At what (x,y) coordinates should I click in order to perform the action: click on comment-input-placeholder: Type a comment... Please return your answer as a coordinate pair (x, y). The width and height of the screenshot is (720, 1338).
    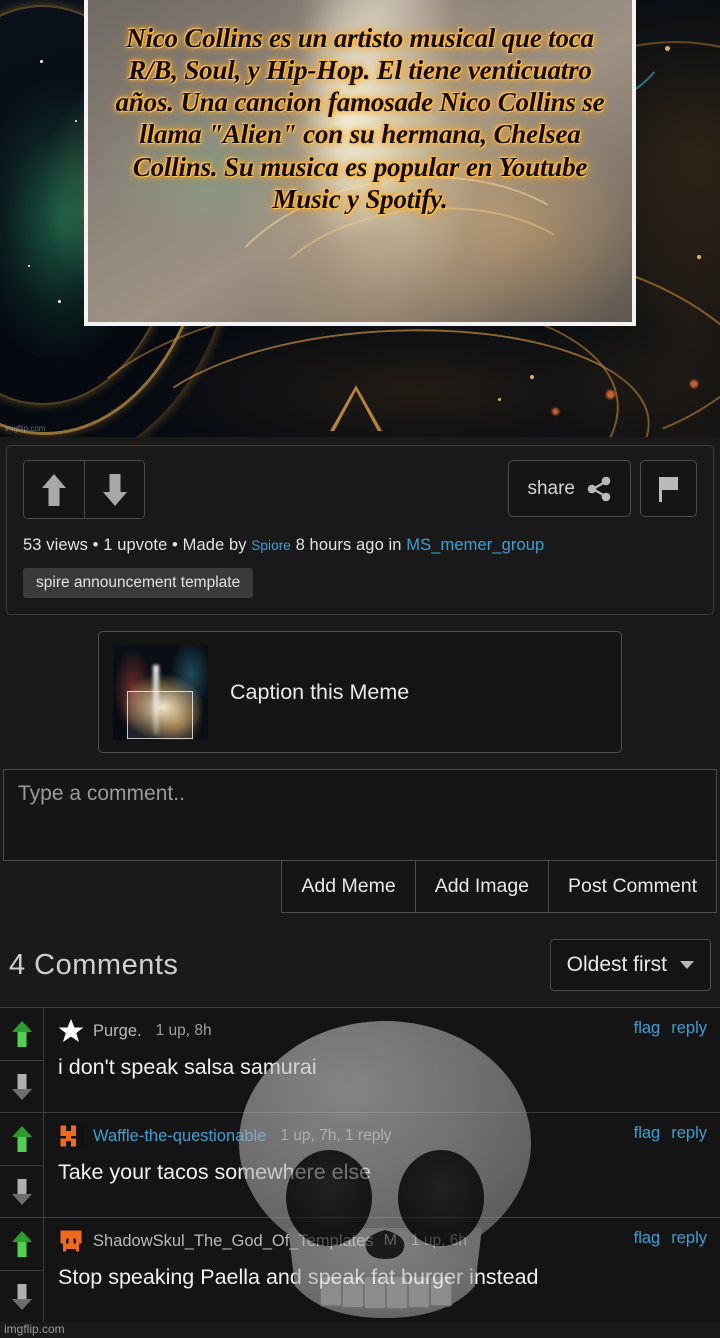
    Looking at the image, I should click on (101, 793).